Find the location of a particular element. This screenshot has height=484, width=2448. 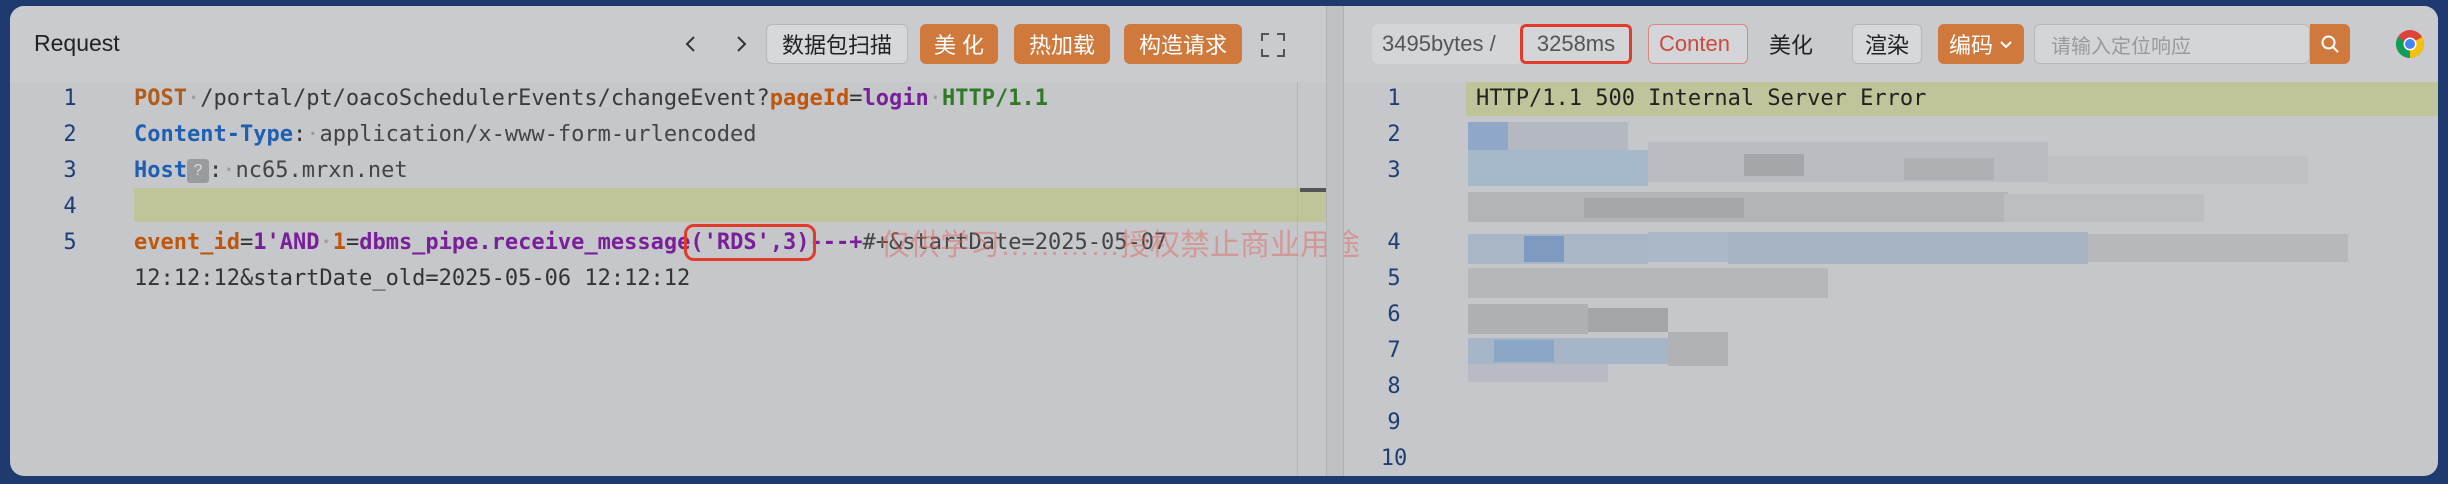

header-value: application/x-www-form-urlencoded is located at coordinates (538, 134).